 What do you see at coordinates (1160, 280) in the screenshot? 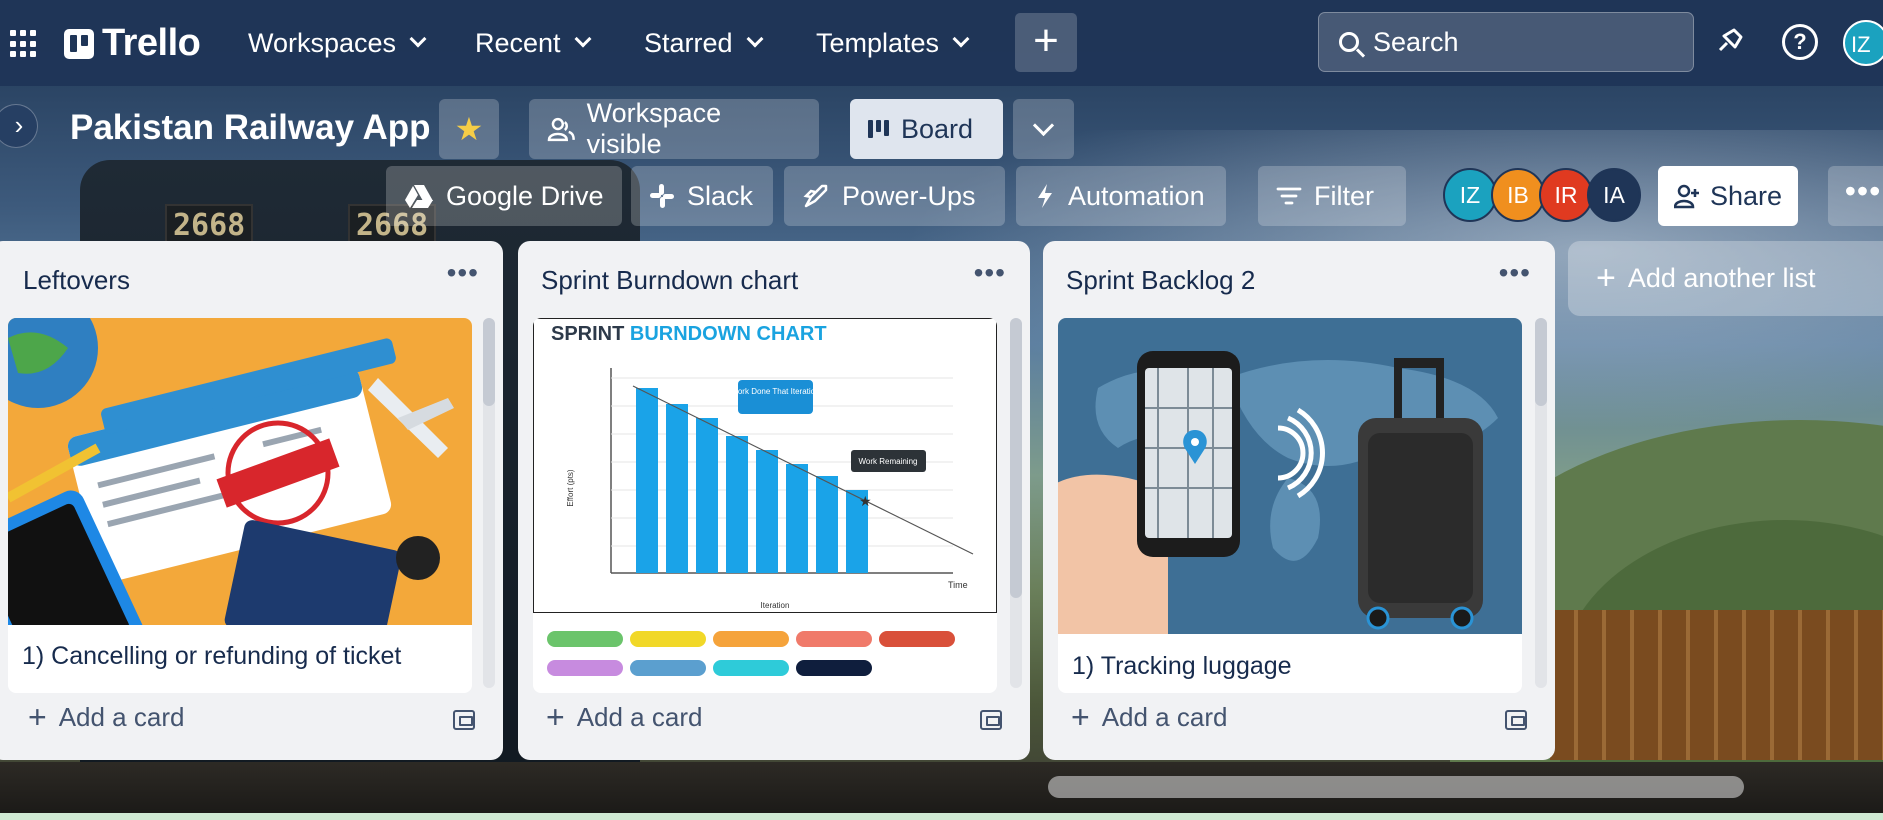
I see `list-title: Sprint Backlog 2` at bounding box center [1160, 280].